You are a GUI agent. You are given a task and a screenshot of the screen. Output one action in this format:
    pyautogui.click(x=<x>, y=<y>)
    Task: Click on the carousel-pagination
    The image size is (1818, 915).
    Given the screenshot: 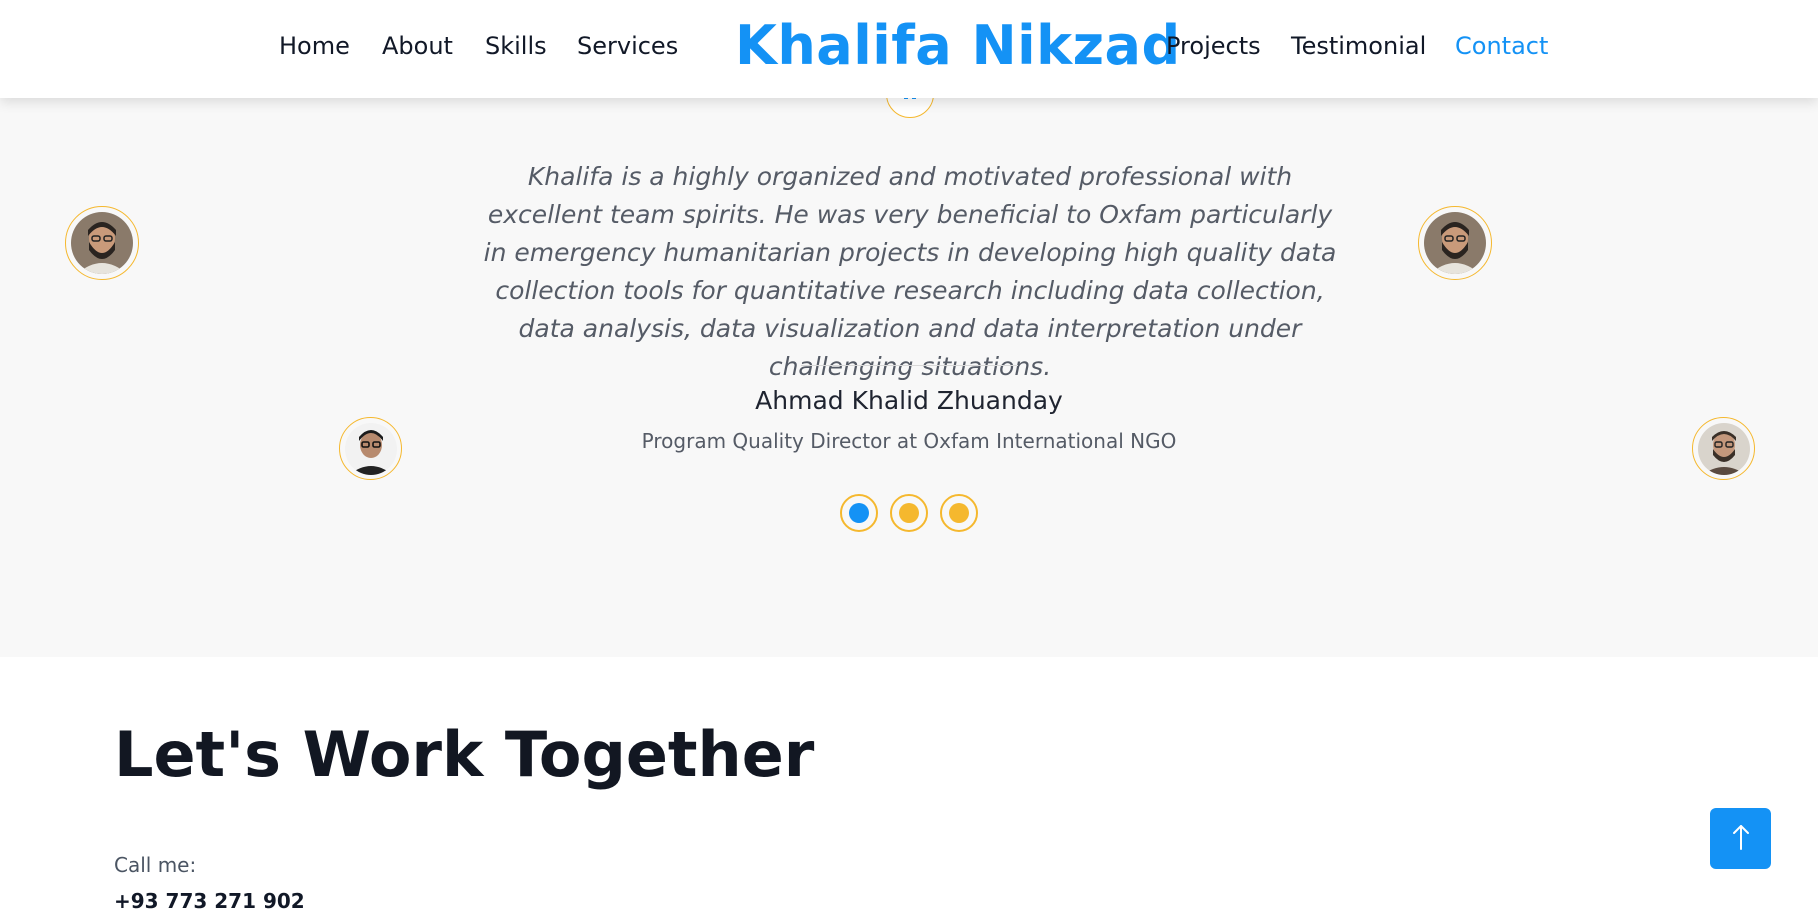 What is the action you would take?
    pyautogui.click(x=909, y=513)
    